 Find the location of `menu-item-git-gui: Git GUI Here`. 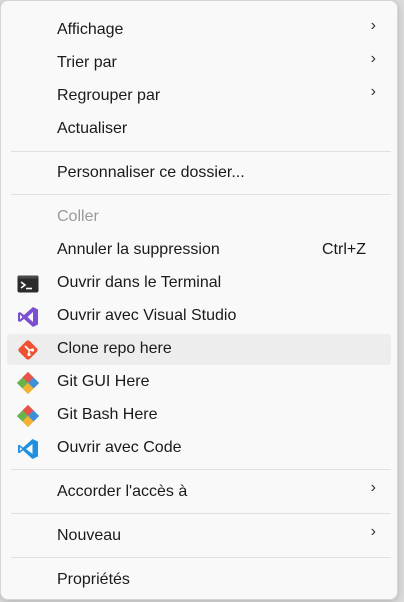

menu-item-git-gui: Git GUI Here is located at coordinates (199, 382).